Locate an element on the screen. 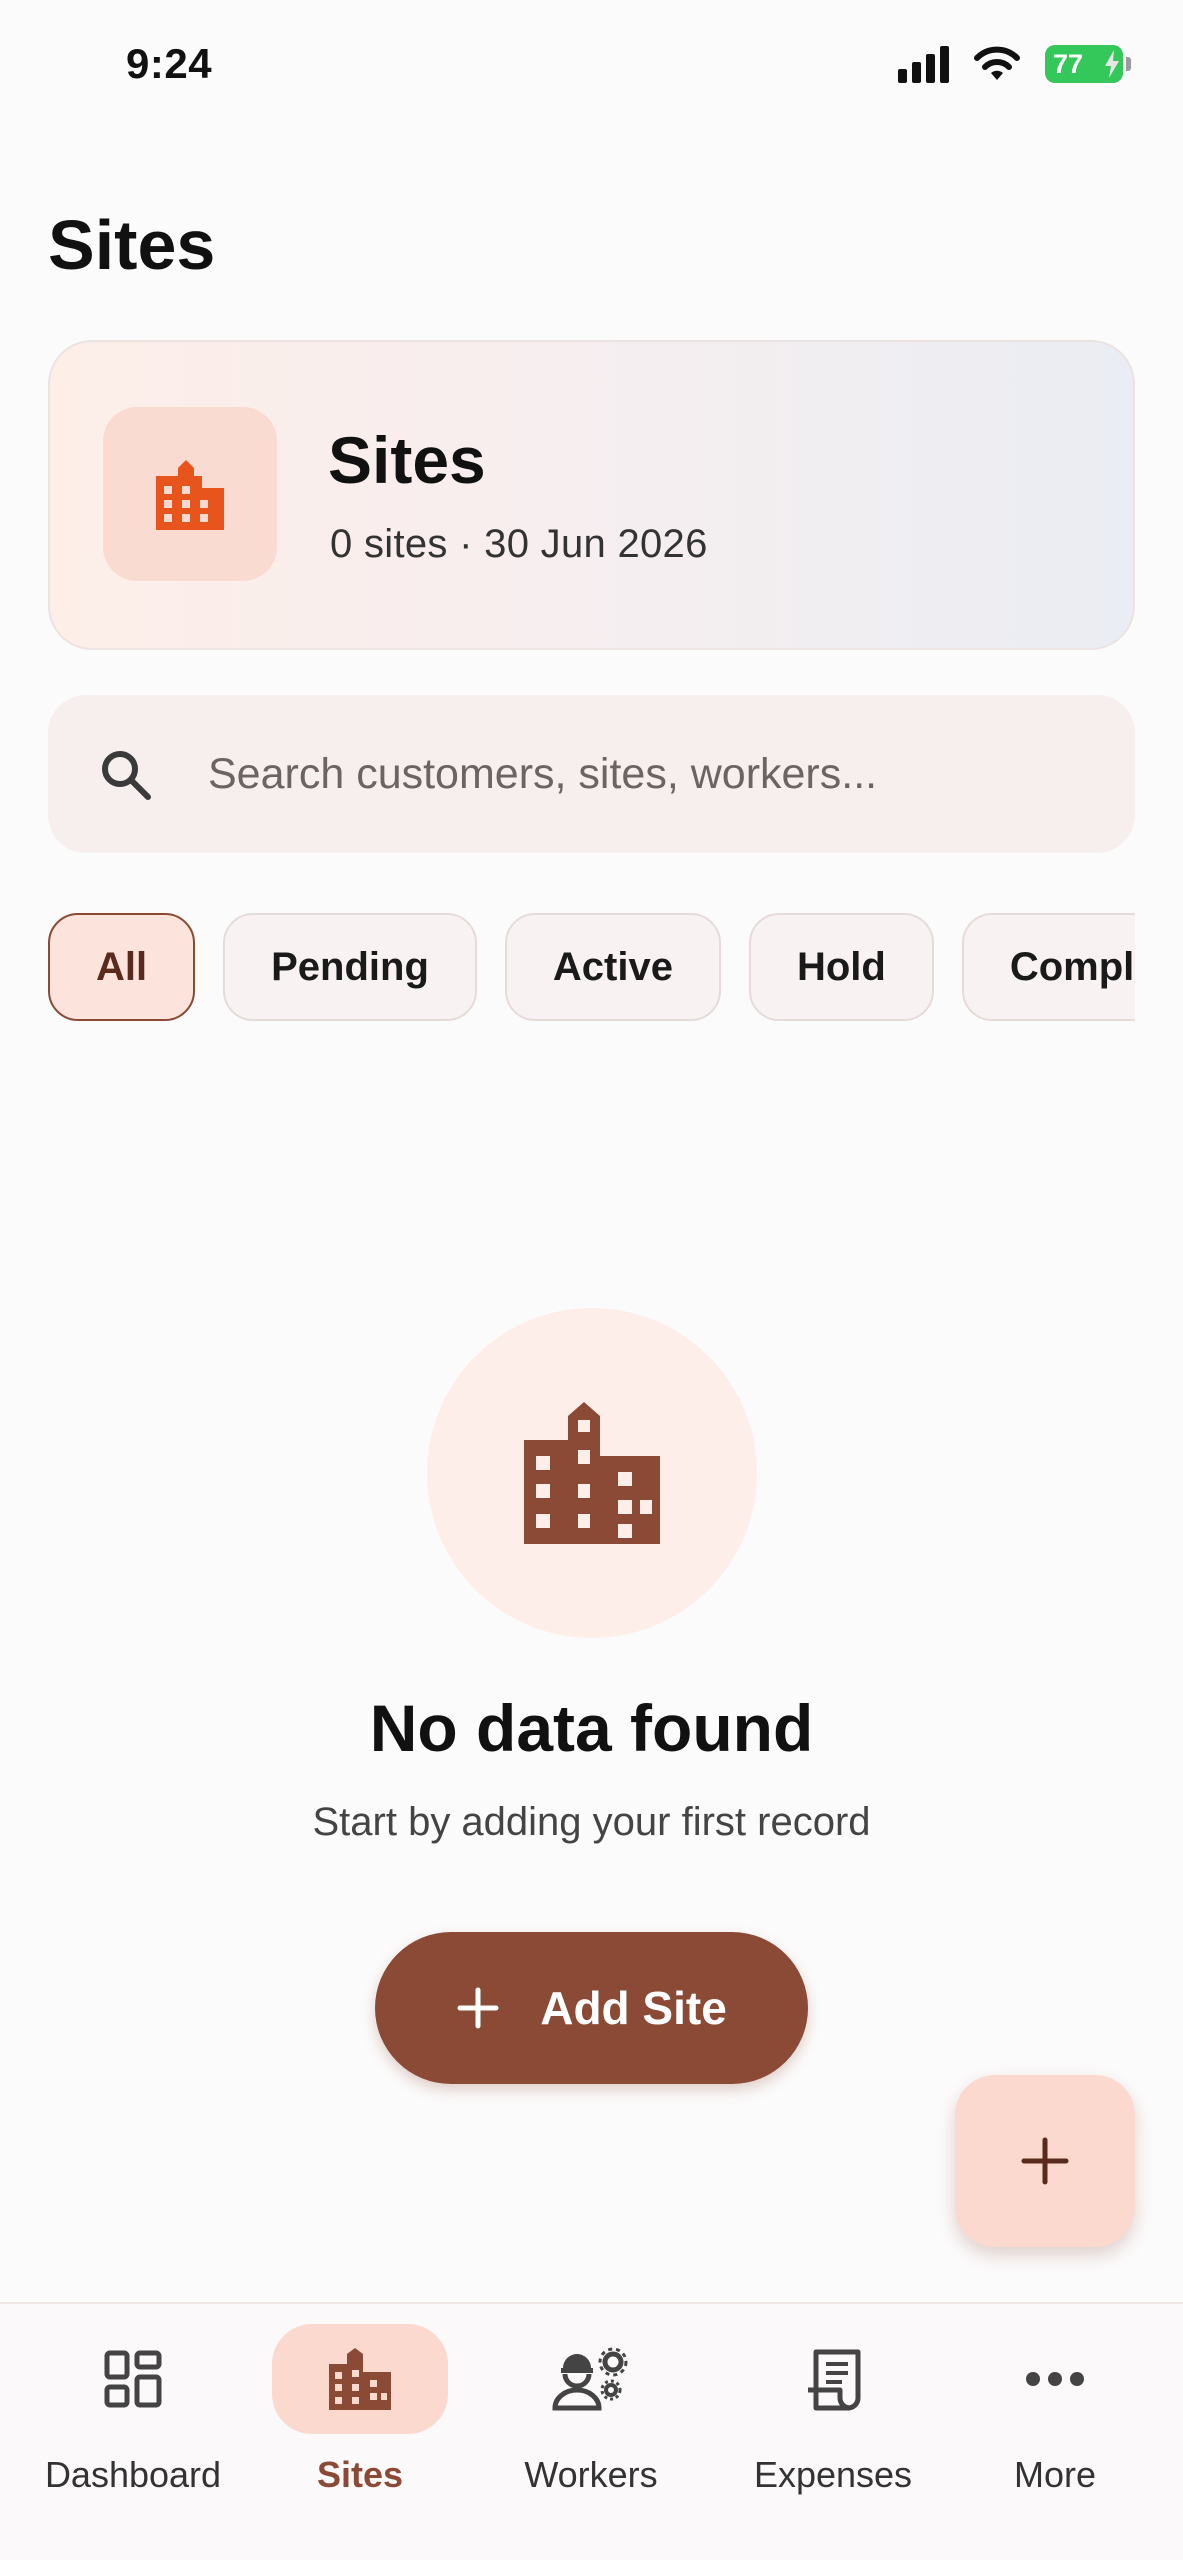  summary-card: Sites 0 sites · 30 Jun 2026 is located at coordinates (591, 495).